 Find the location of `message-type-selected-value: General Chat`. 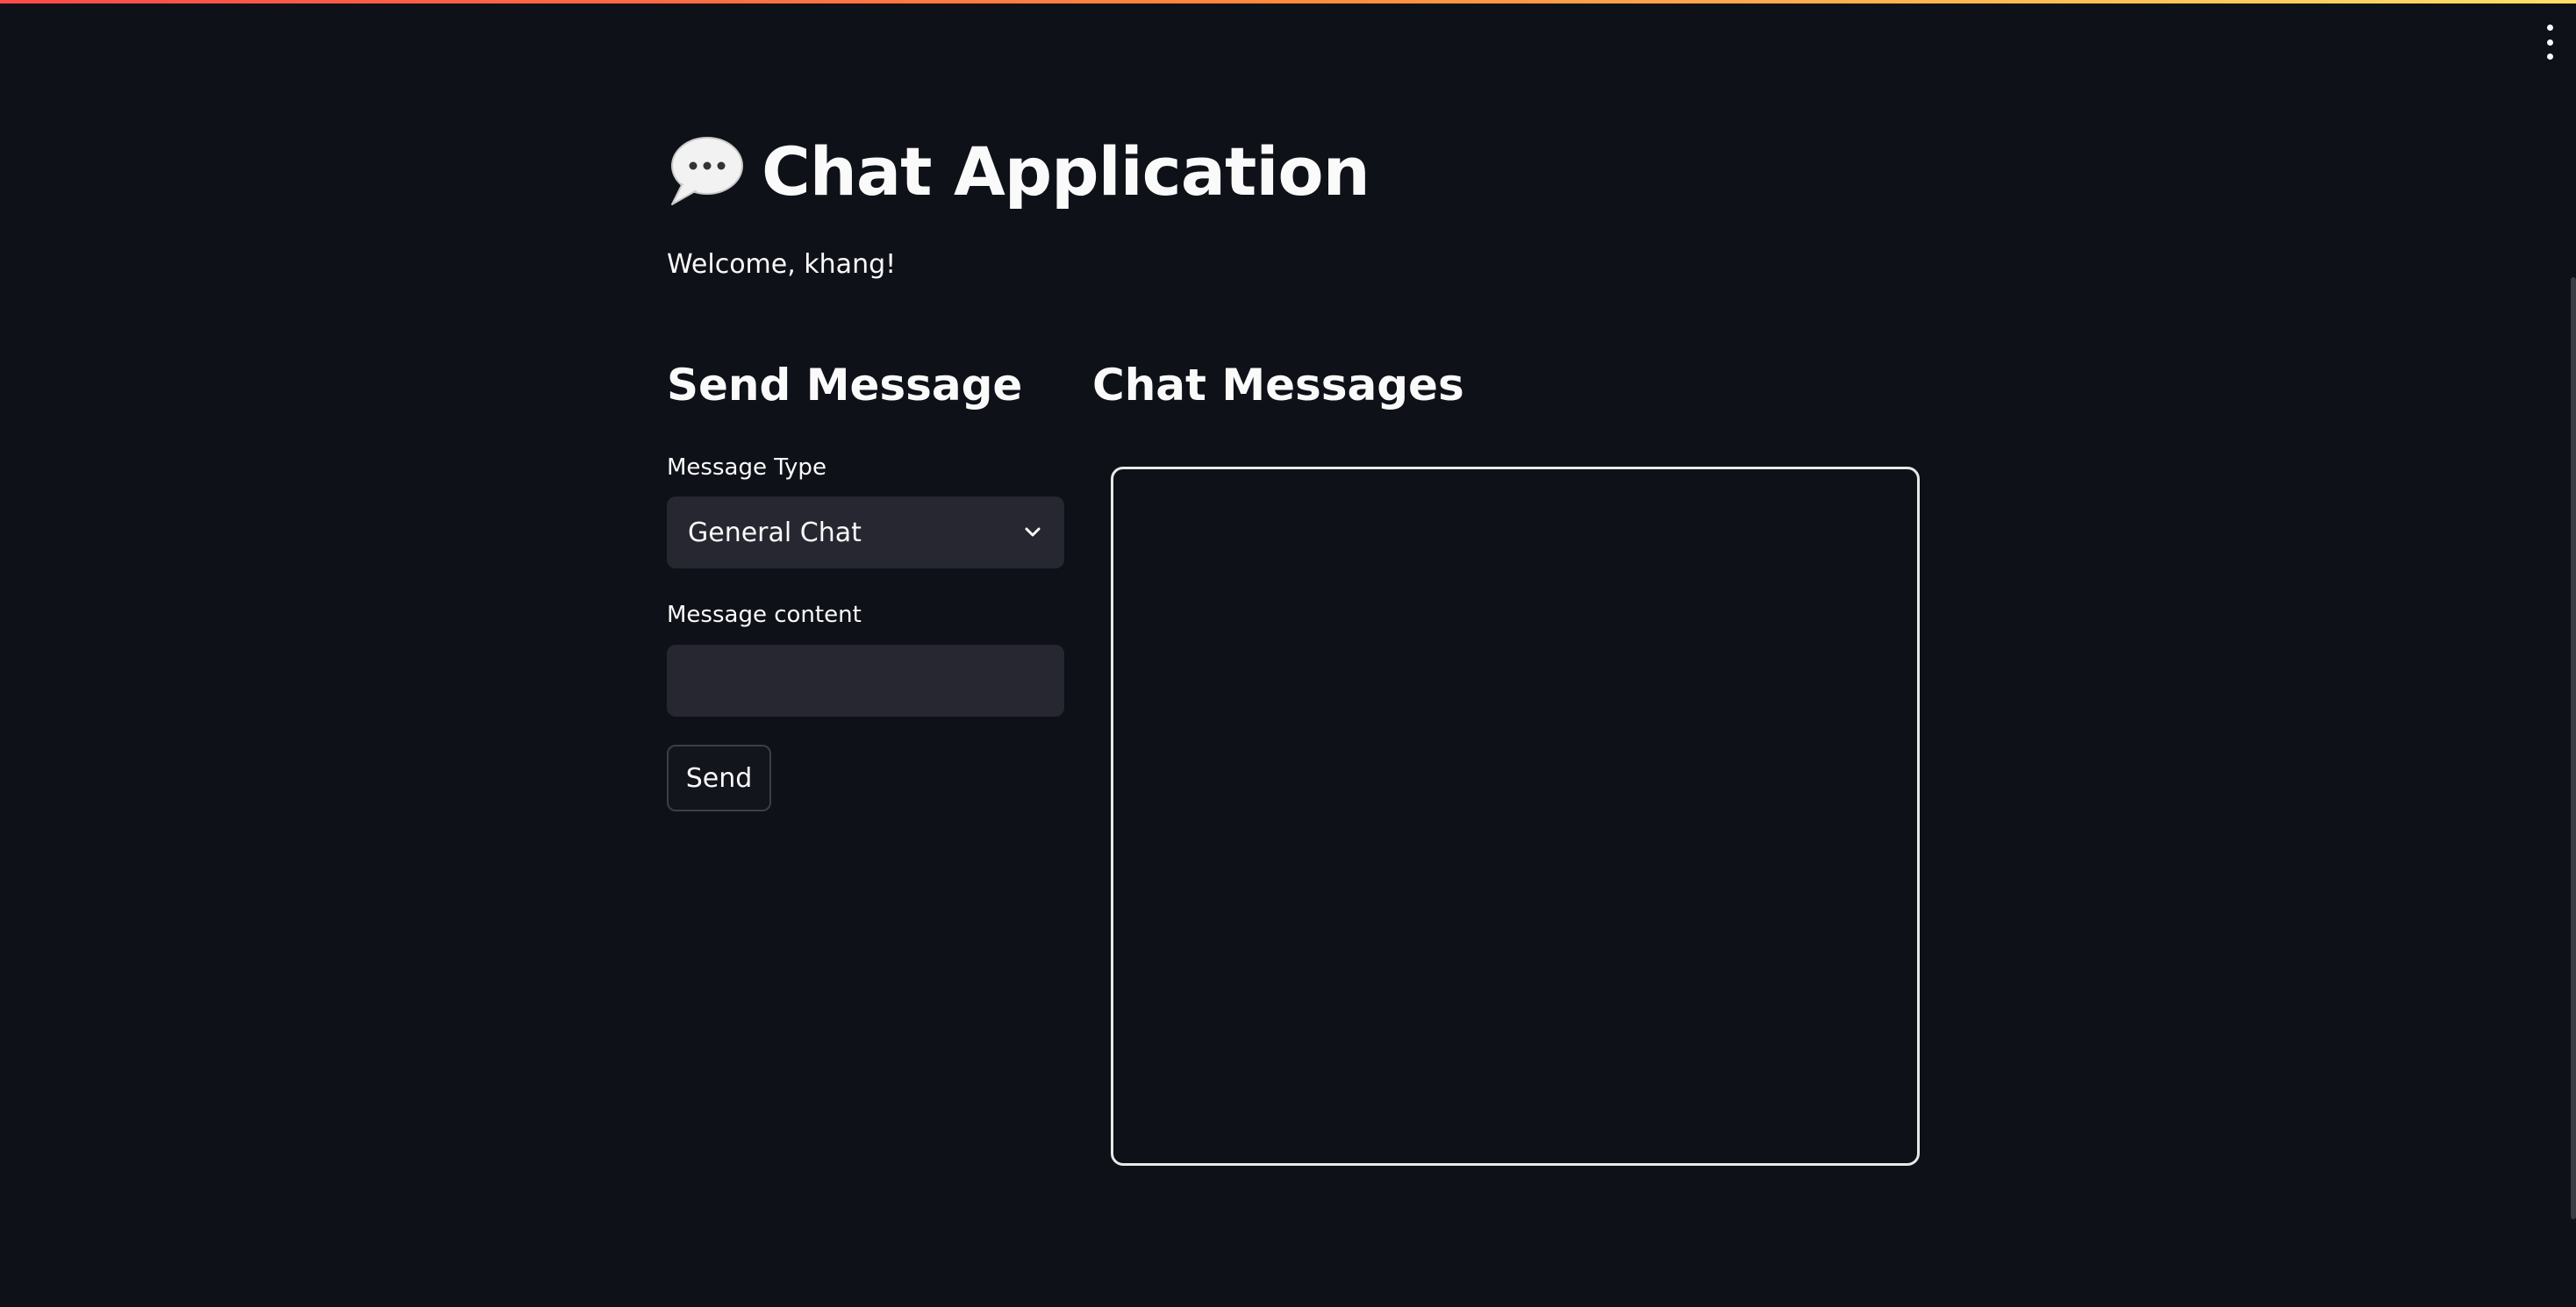

message-type-selected-value: General Chat is located at coordinates (775, 532).